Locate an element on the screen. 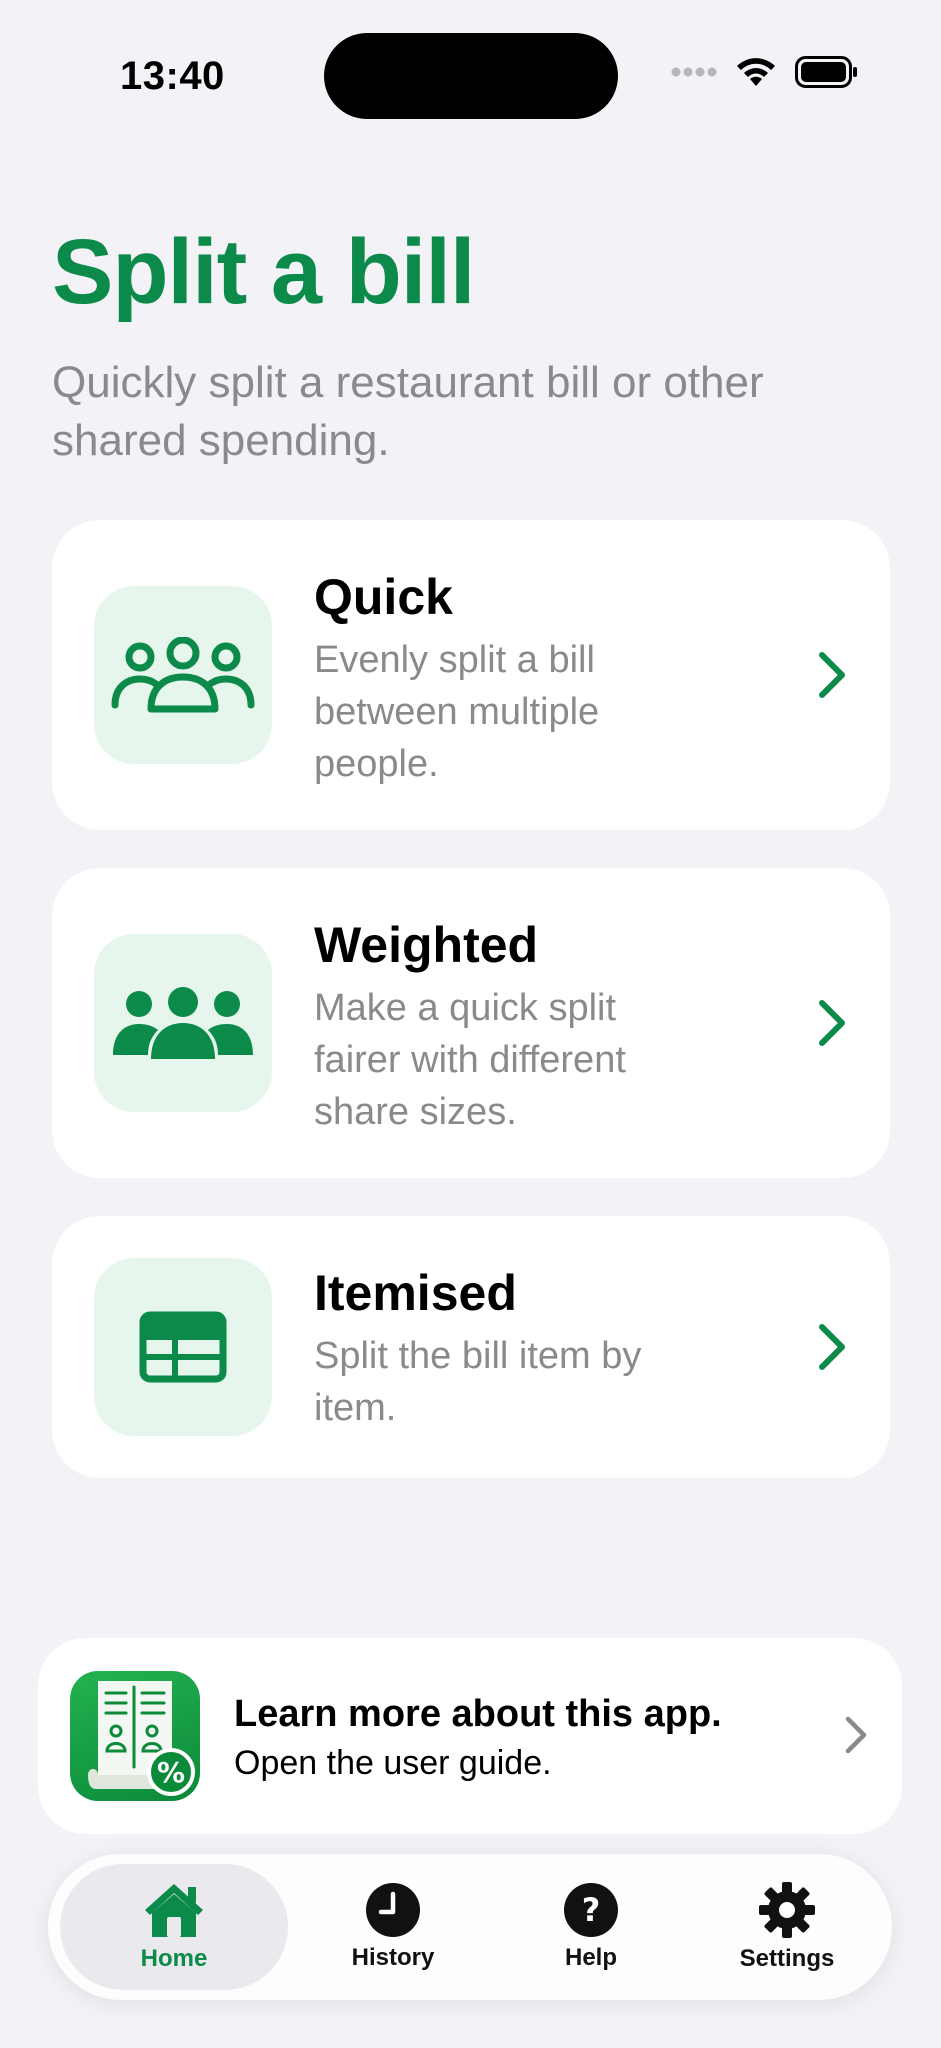  question-icon: ? is located at coordinates (591, 1910).